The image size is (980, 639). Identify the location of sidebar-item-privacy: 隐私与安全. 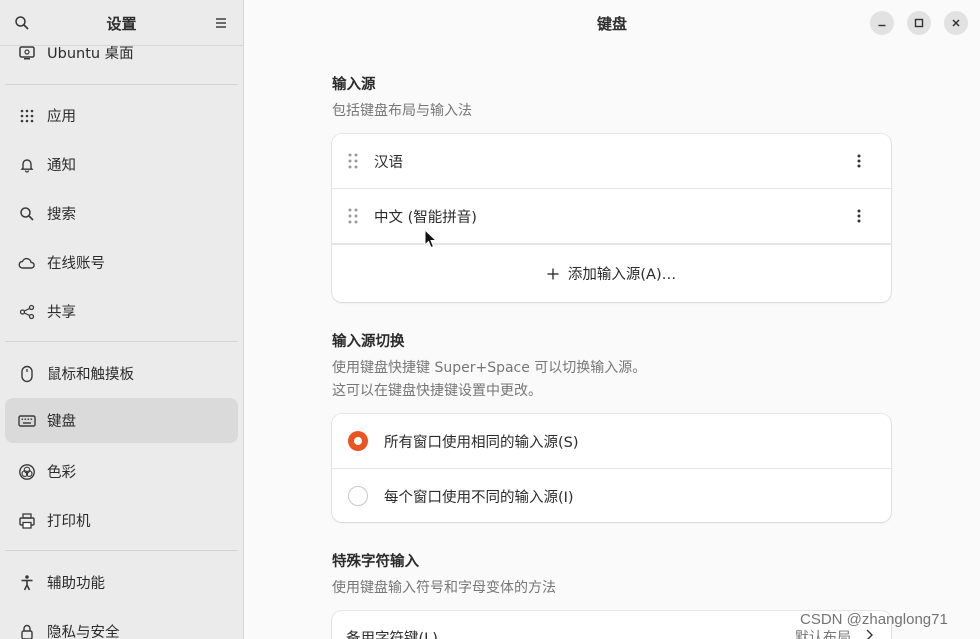
(121, 624).